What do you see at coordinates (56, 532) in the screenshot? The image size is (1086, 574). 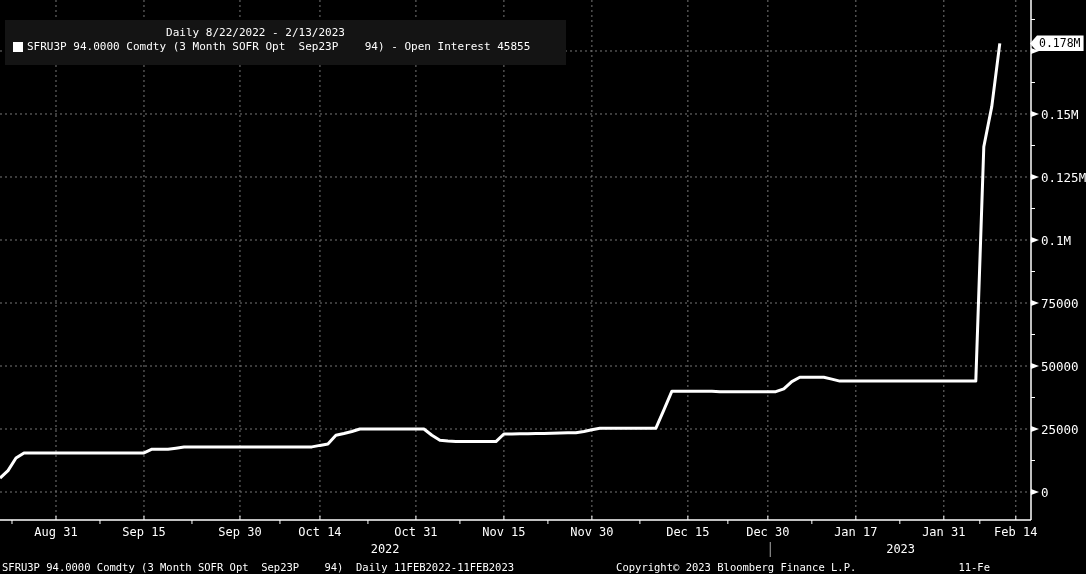 I see `axis-label: Aug 31` at bounding box center [56, 532].